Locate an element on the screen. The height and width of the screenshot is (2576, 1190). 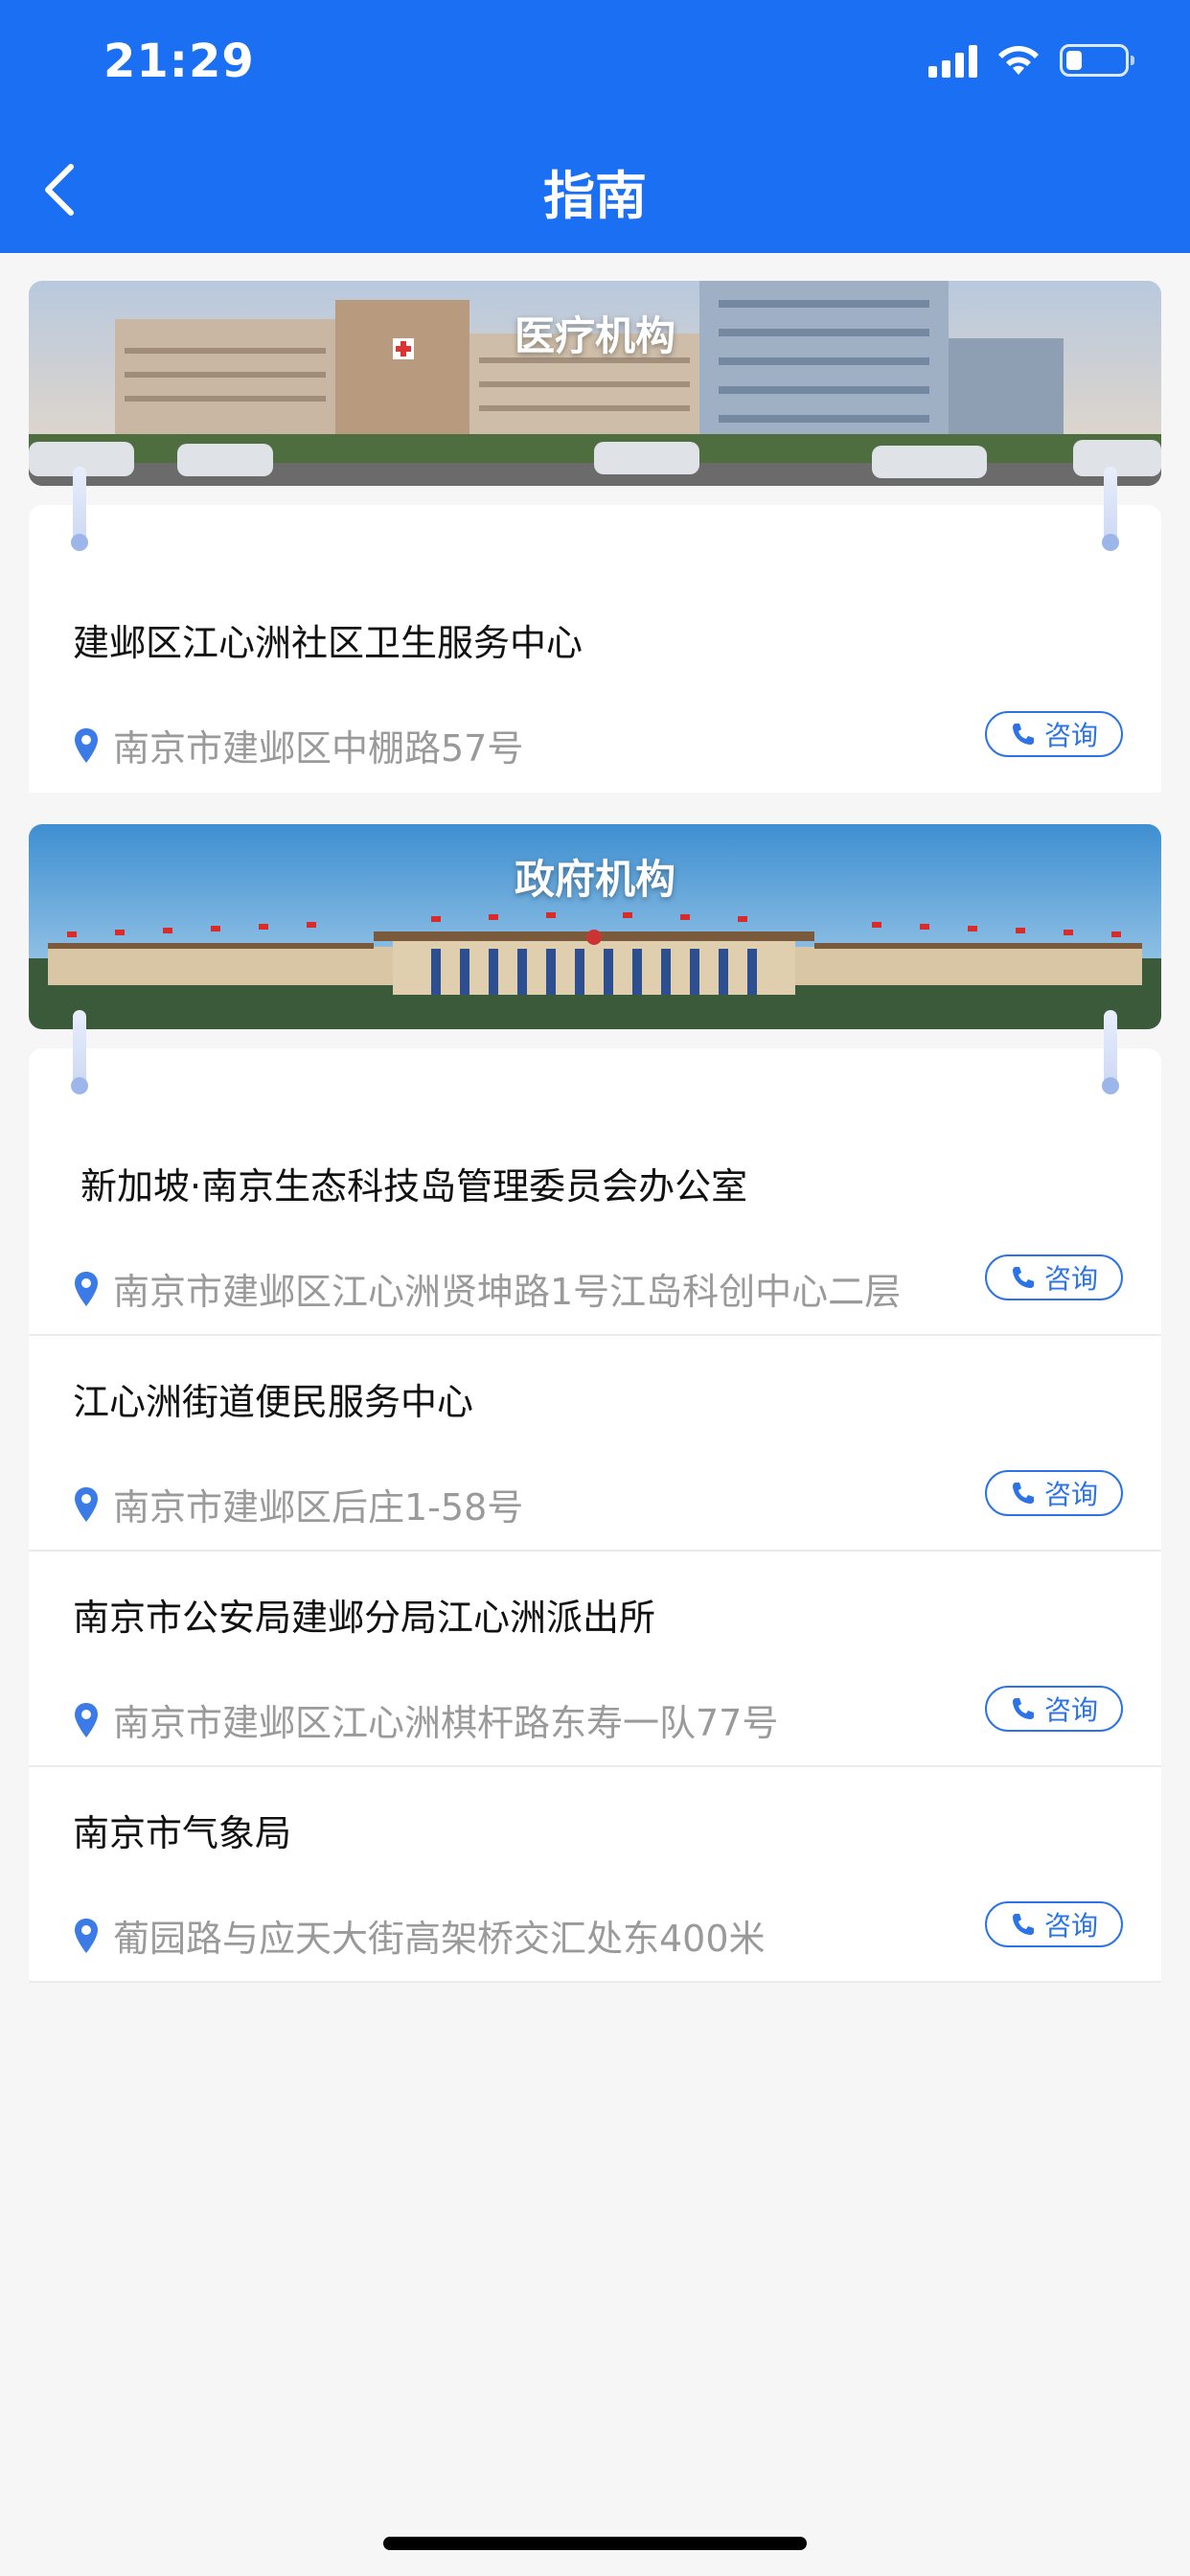
medical-card: 建邺区江心洲社区卫生服务中心 南京市建邺区中棚路57号 咨询 is located at coordinates (595, 630).